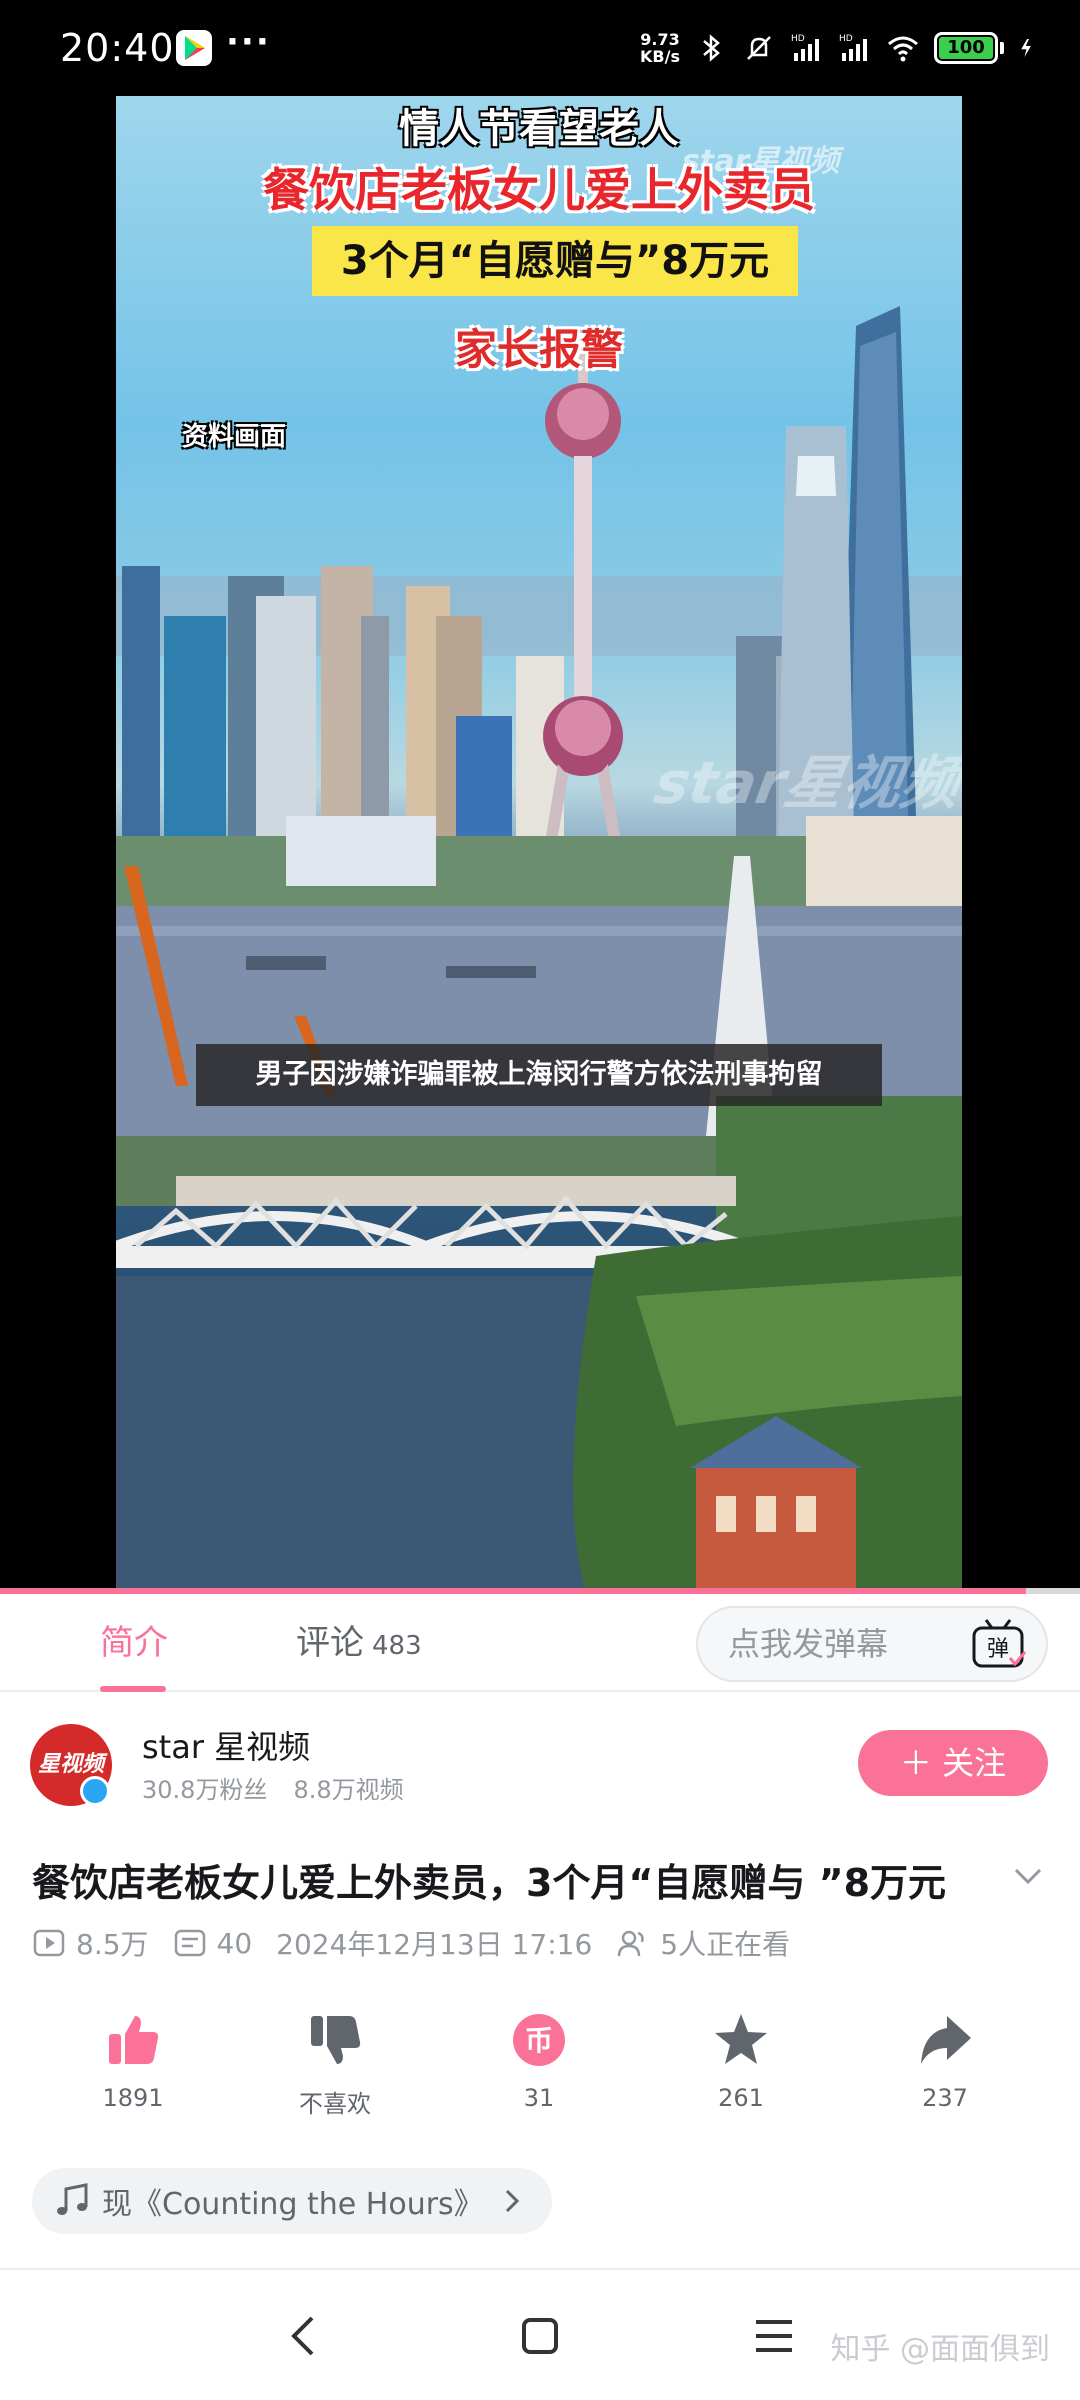  Describe the element at coordinates (660, 48) in the screenshot. I see `net-speed: 9.73 KB/s` at that location.